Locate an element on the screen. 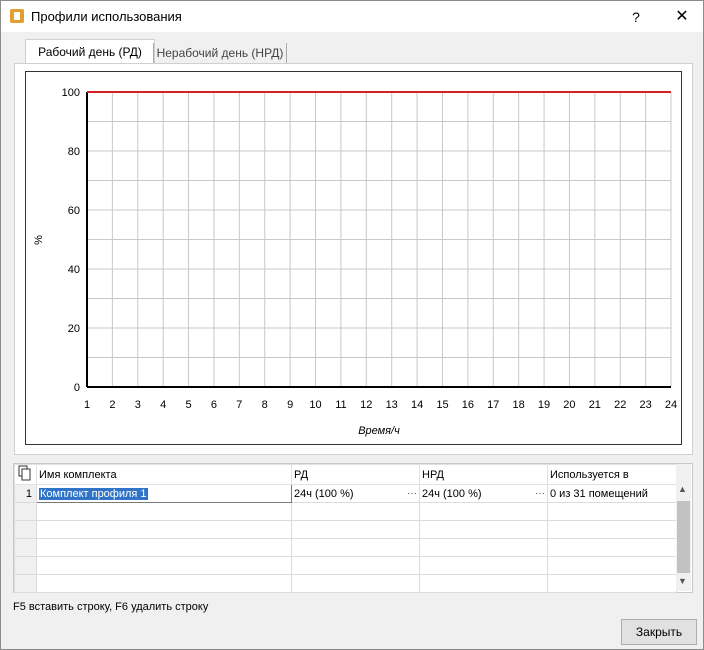 The image size is (704, 650). tab-non-working-day: Нерабочий день (НРД) is located at coordinates (220, 53).